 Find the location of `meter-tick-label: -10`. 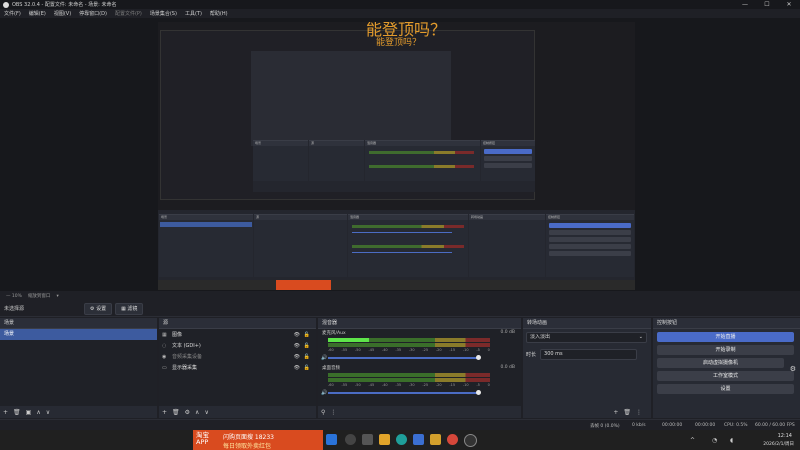

meter-tick-label: -10 is located at coordinates (465, 385).